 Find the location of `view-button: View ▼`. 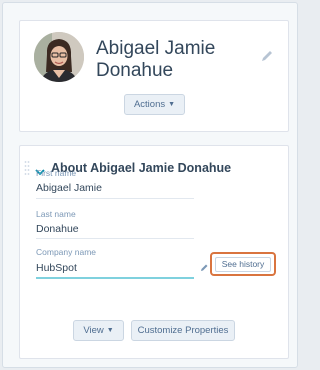

view-button: View ▼ is located at coordinates (98, 330).